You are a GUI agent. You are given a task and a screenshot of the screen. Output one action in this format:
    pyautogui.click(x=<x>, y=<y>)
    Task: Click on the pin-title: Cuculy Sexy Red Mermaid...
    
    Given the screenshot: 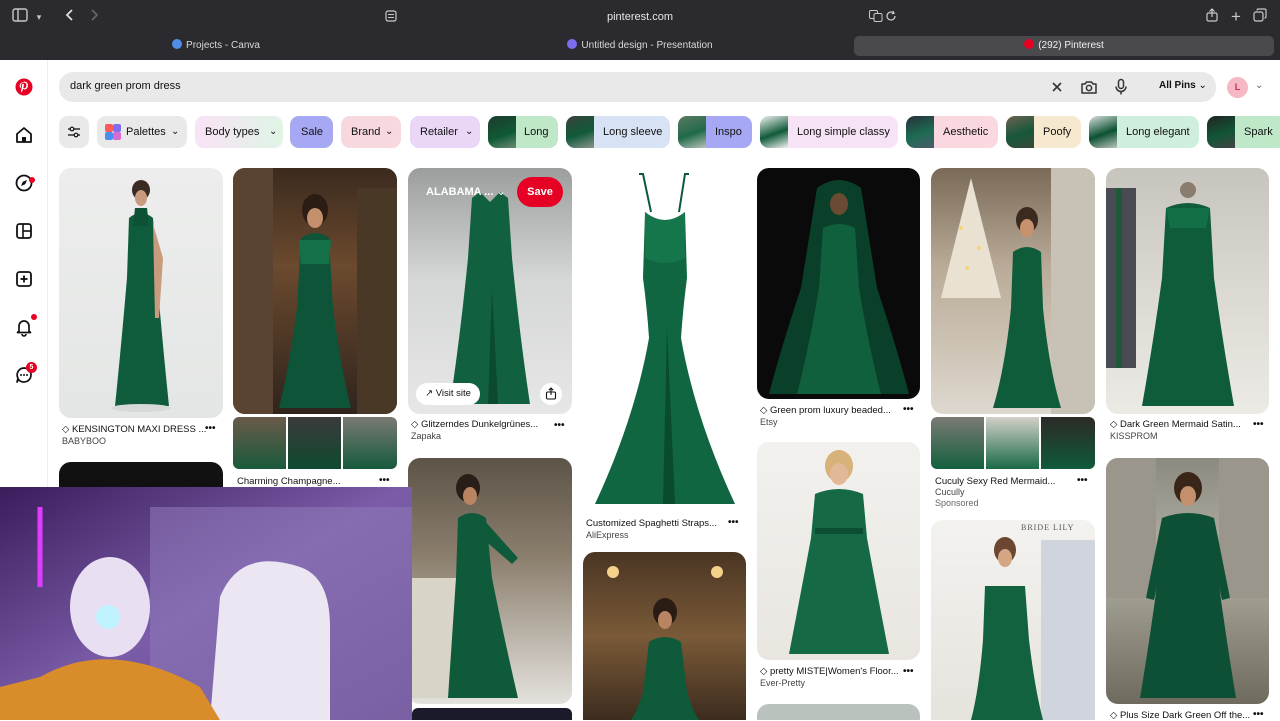 What is the action you would take?
    pyautogui.click(x=1005, y=481)
    